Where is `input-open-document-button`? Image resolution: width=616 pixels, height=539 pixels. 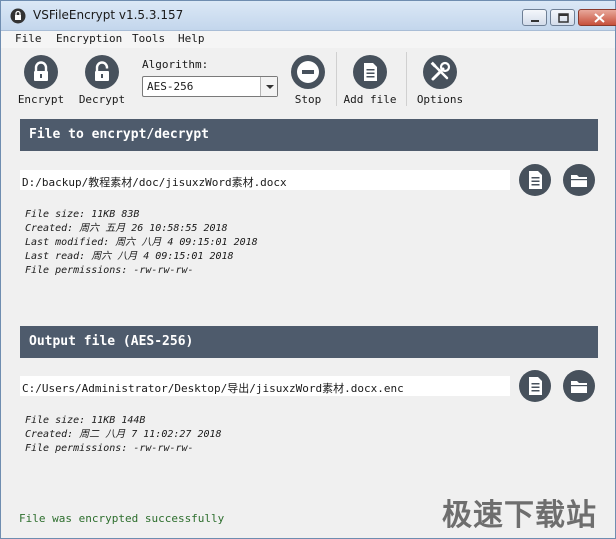
input-open-document-button is located at coordinates (535, 180).